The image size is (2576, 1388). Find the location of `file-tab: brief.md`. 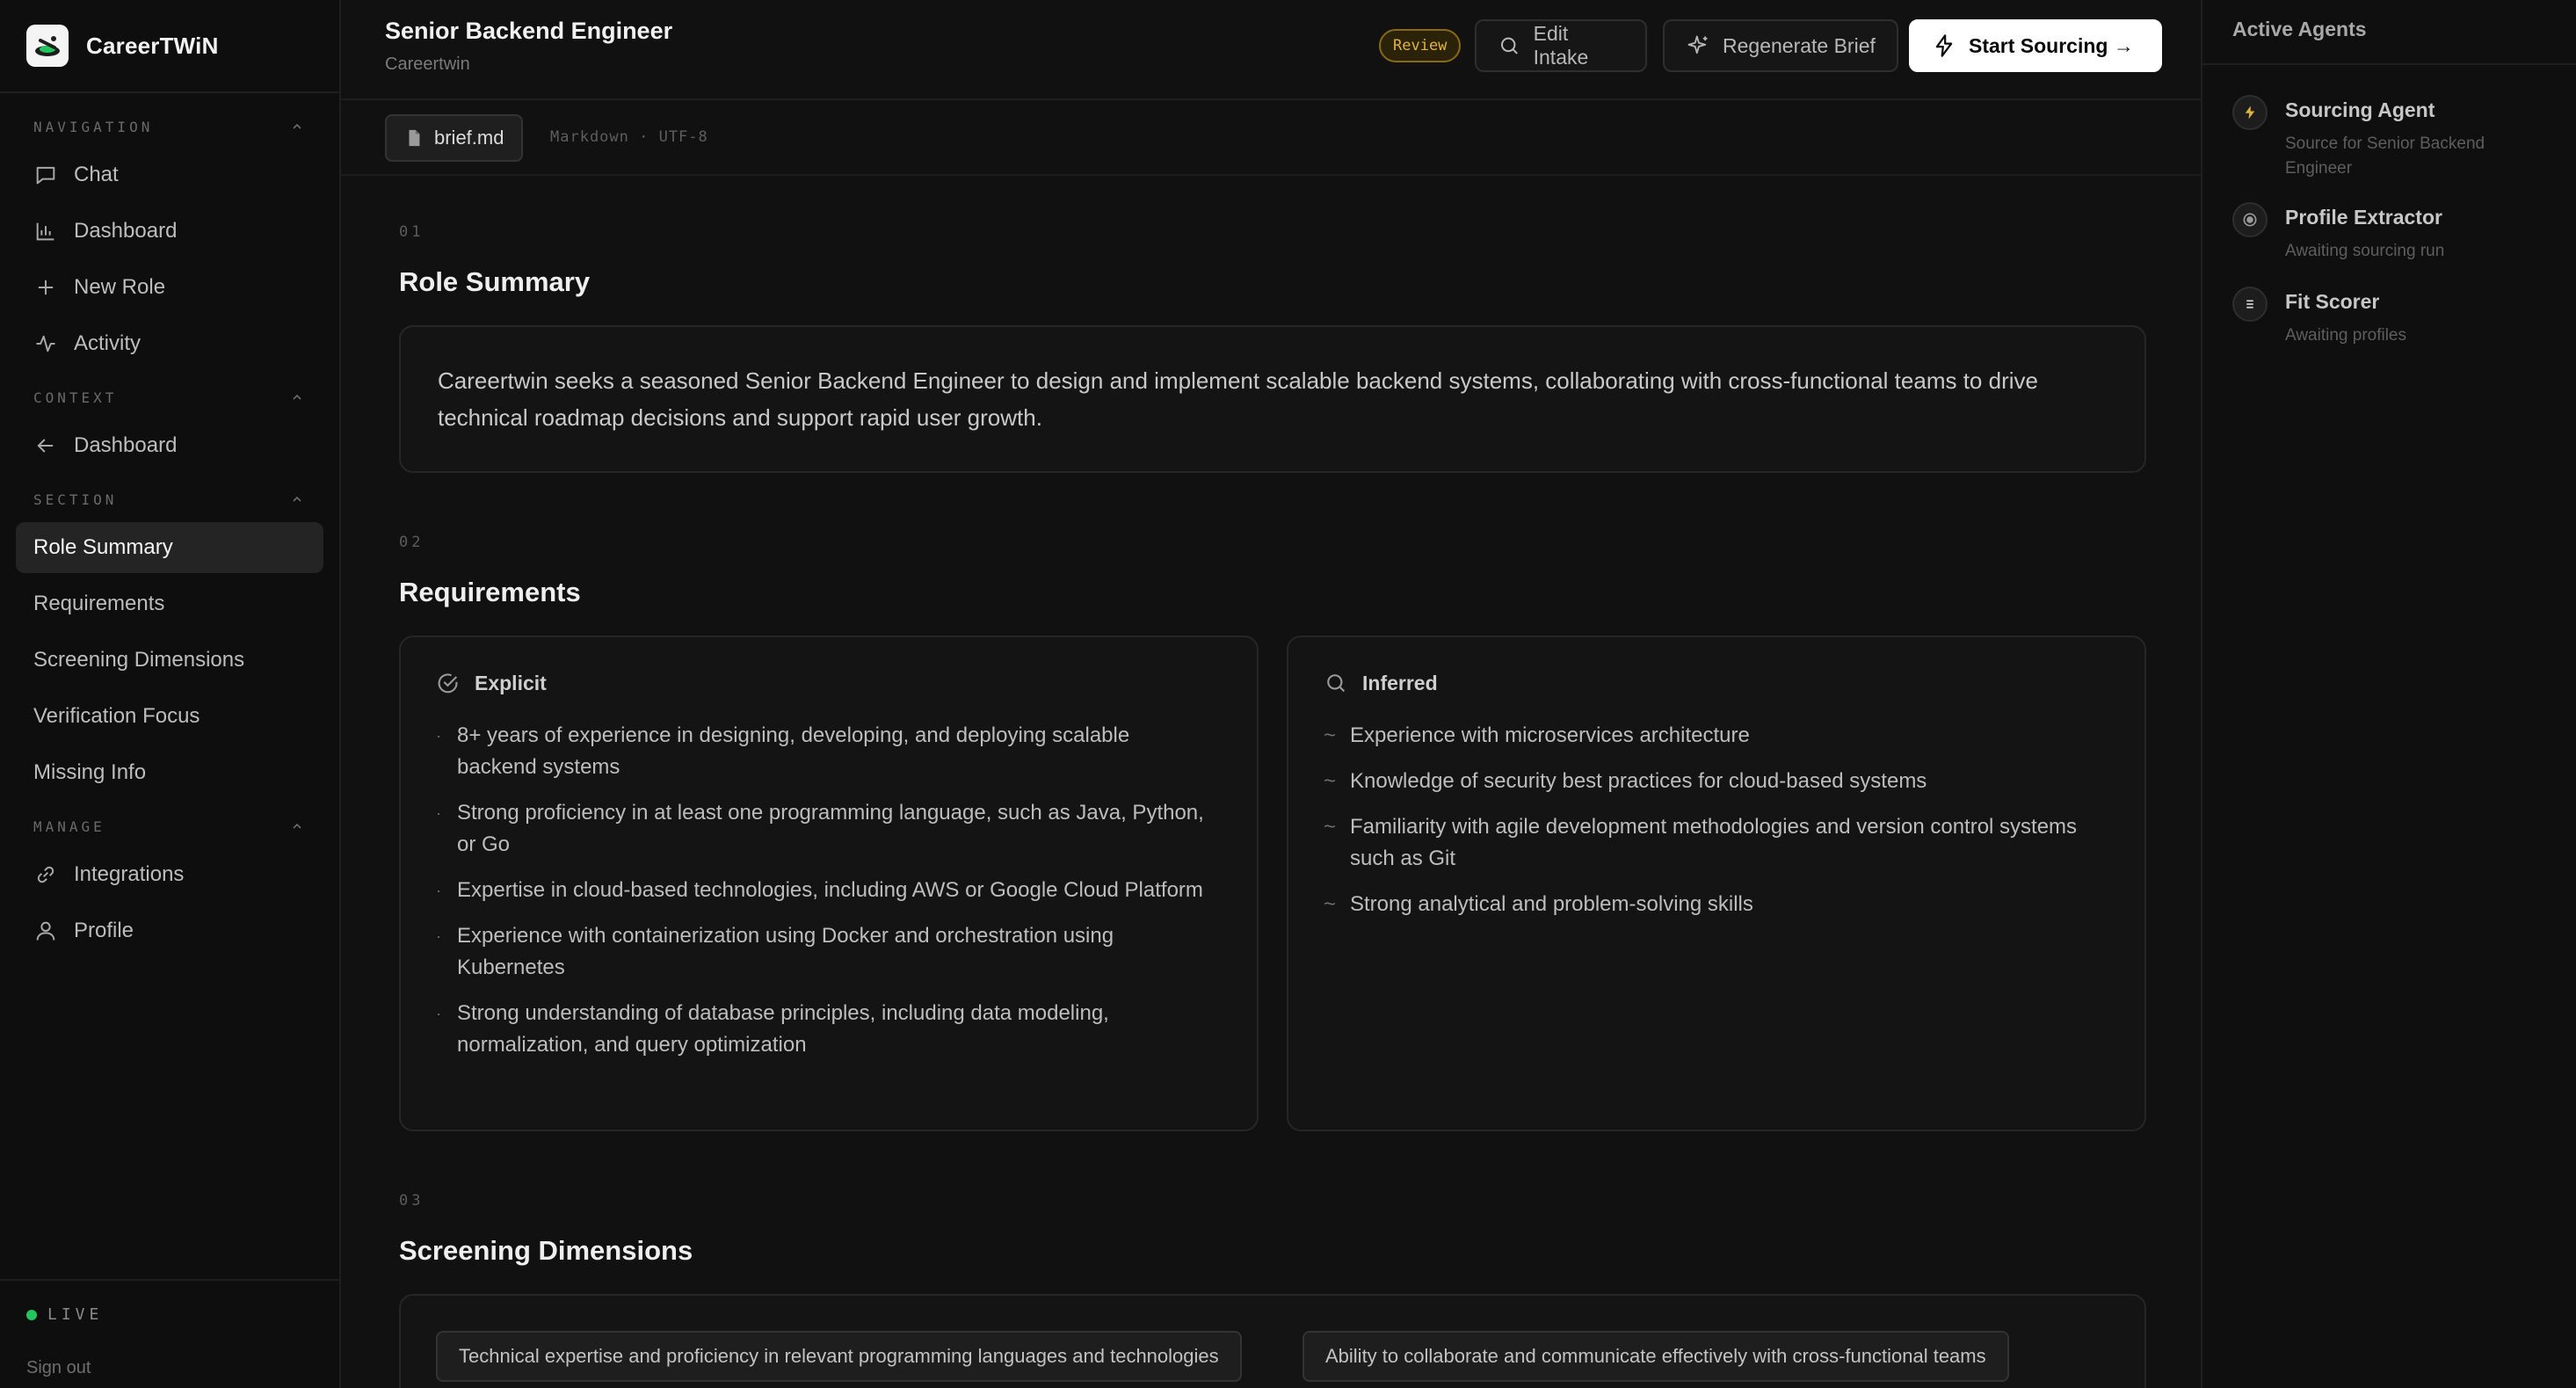

file-tab: brief.md is located at coordinates (454, 138).